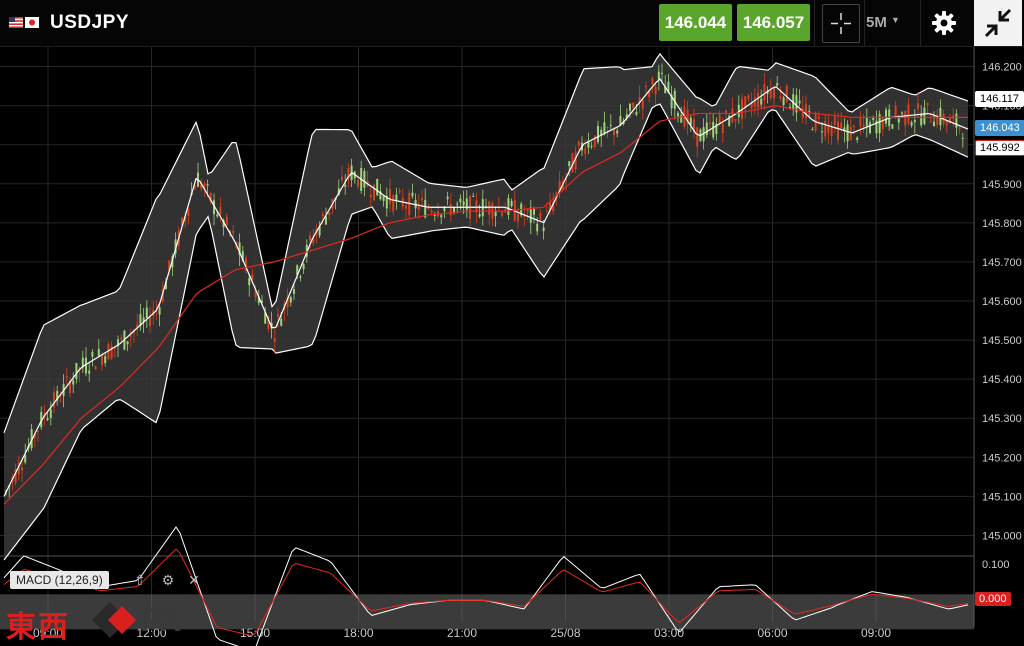  Describe the element at coordinates (1002, 263) in the screenshot. I see `price-tick-label: 145.700` at that location.